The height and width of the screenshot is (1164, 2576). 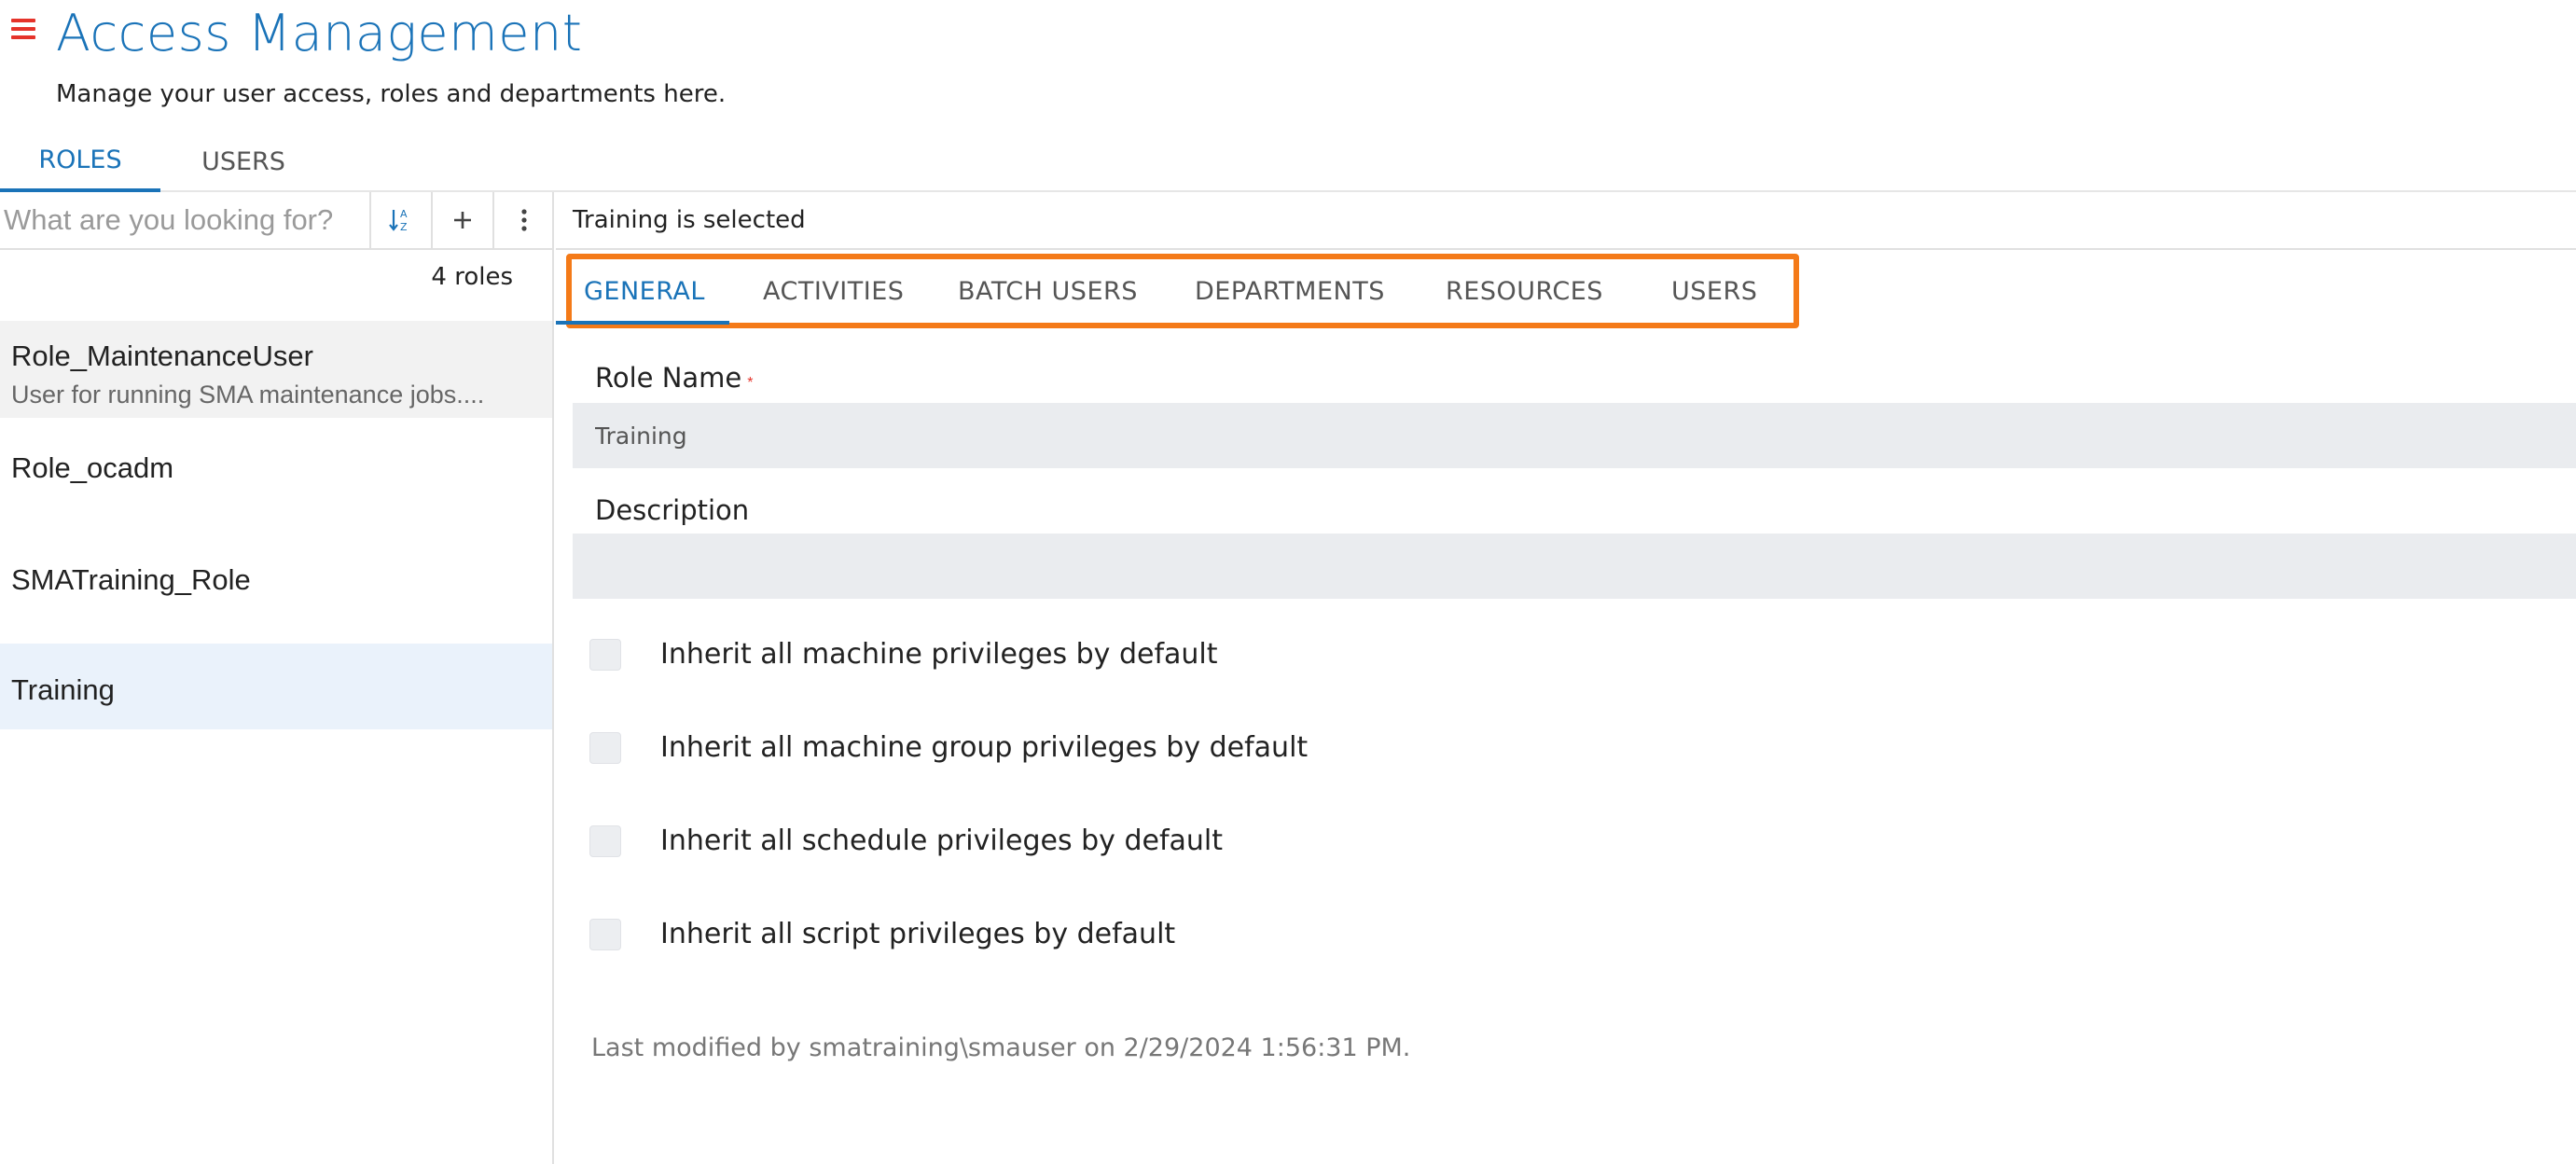 What do you see at coordinates (319, 33) in the screenshot?
I see `page-title: Access Management` at bounding box center [319, 33].